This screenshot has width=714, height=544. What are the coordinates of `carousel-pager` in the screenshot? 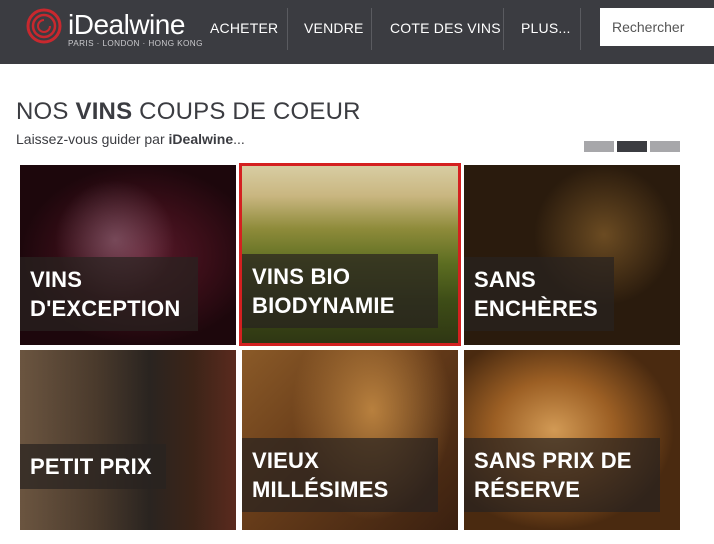 It's located at (632, 146).